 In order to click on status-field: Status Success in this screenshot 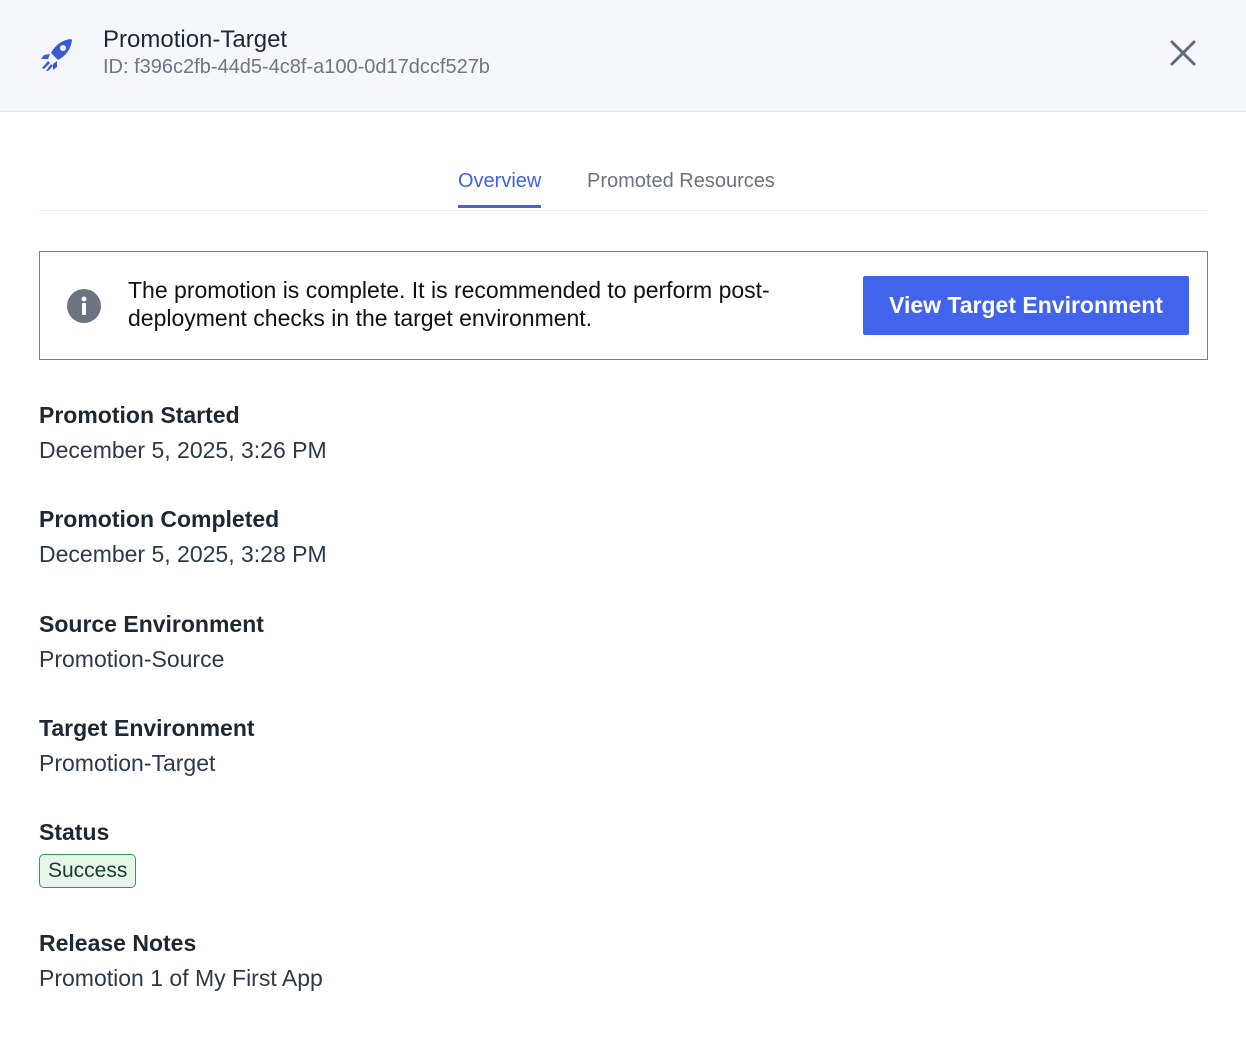, I will do `click(88, 853)`.